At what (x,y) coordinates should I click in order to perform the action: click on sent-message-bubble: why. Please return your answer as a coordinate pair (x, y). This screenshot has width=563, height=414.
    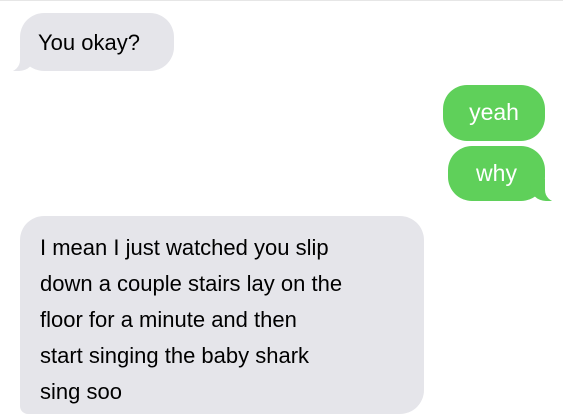
    Looking at the image, I should click on (503, 174).